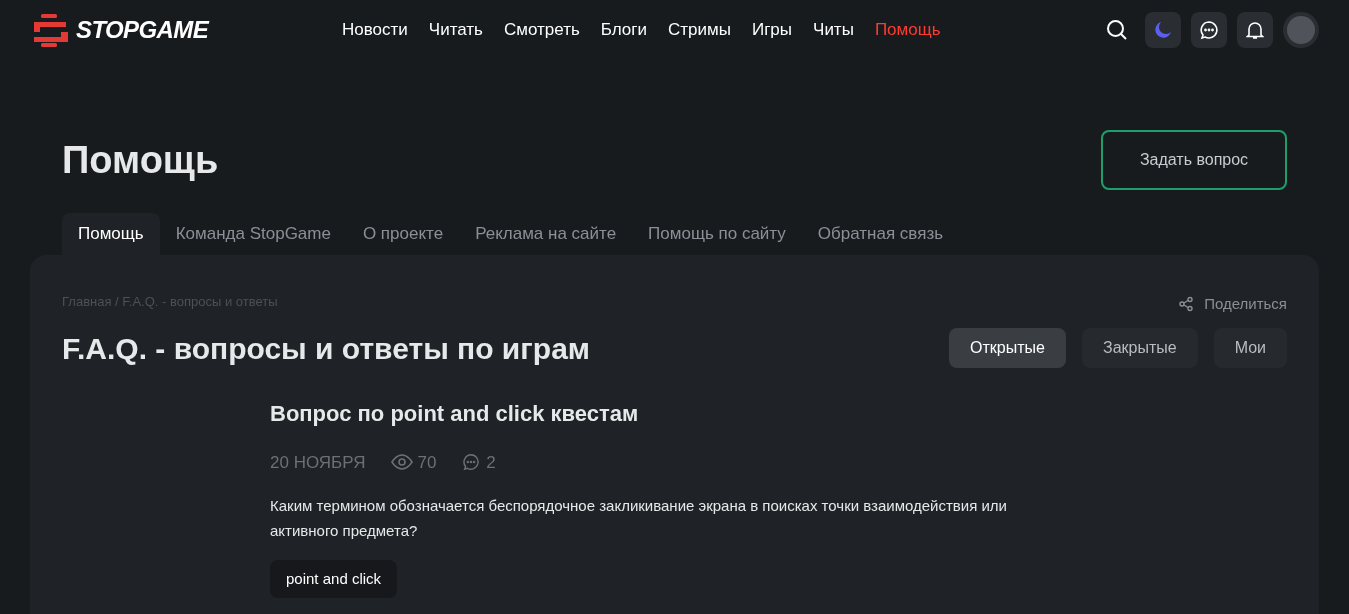 The image size is (1349, 614). Describe the element at coordinates (318, 462) in the screenshot. I see `question-date: 20 НОЯБРЯ` at that location.